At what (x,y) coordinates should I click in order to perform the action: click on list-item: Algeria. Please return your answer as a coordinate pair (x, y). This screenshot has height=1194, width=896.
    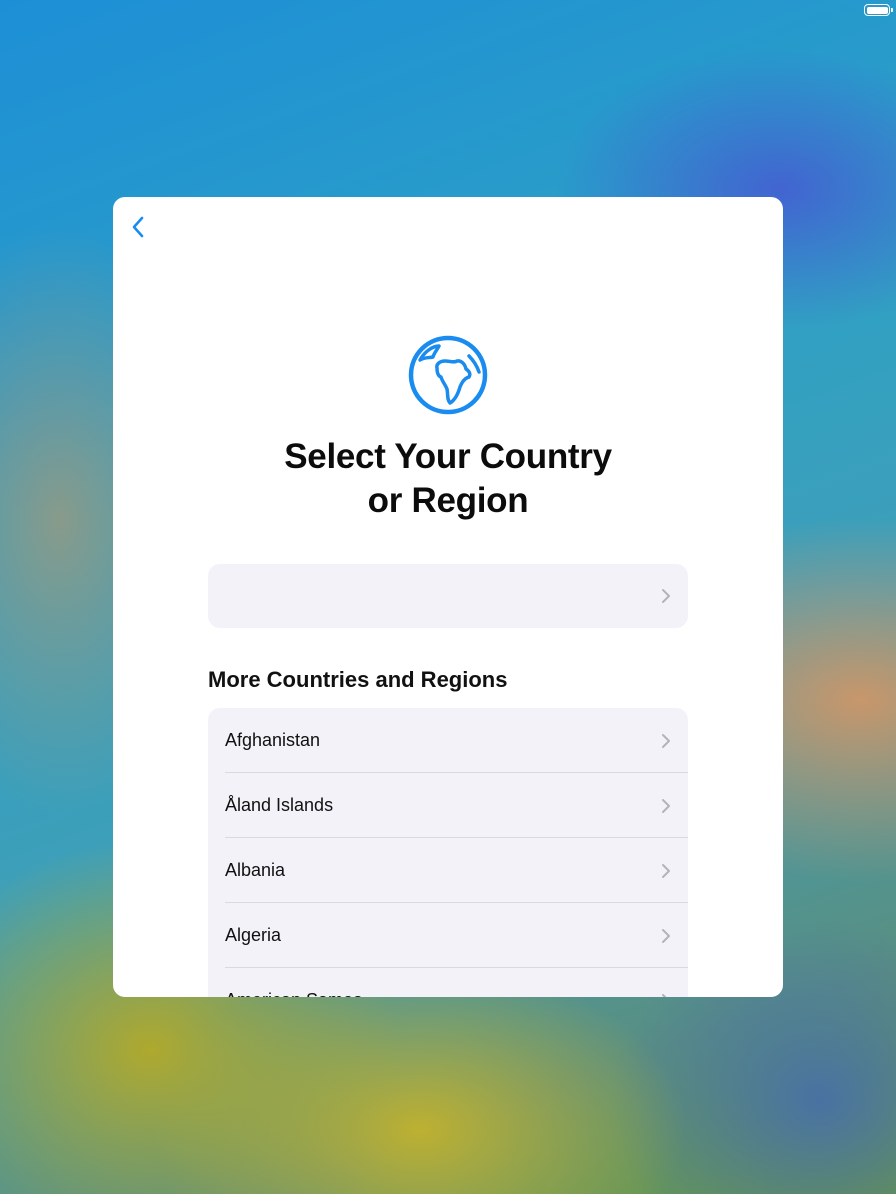
    Looking at the image, I should click on (448, 935).